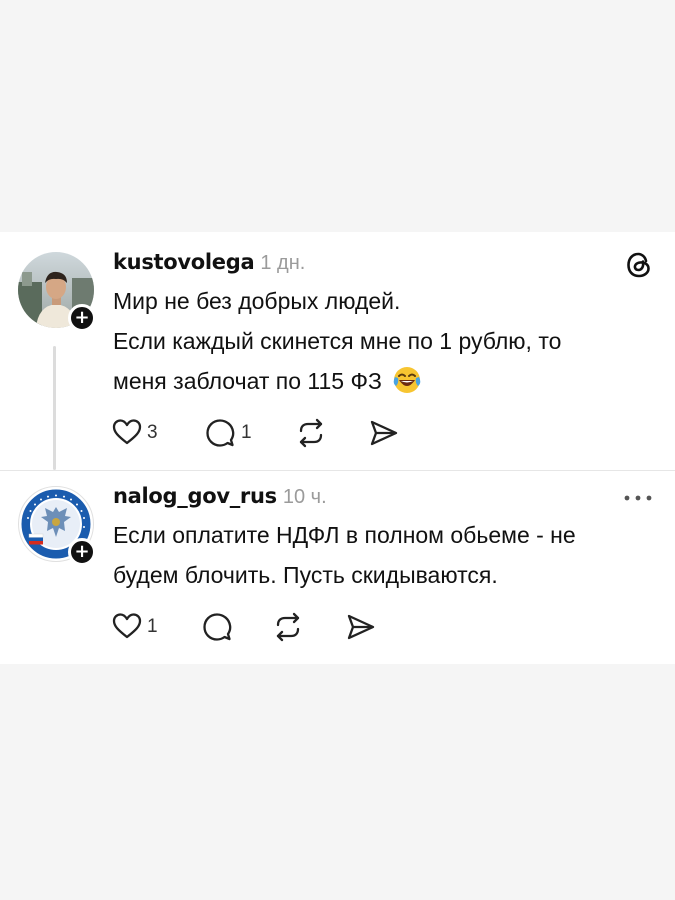 This screenshot has width=675, height=900. What do you see at coordinates (247, 381) in the screenshot?
I see `post-text-line: меня заблочат по 115 ФЗ` at bounding box center [247, 381].